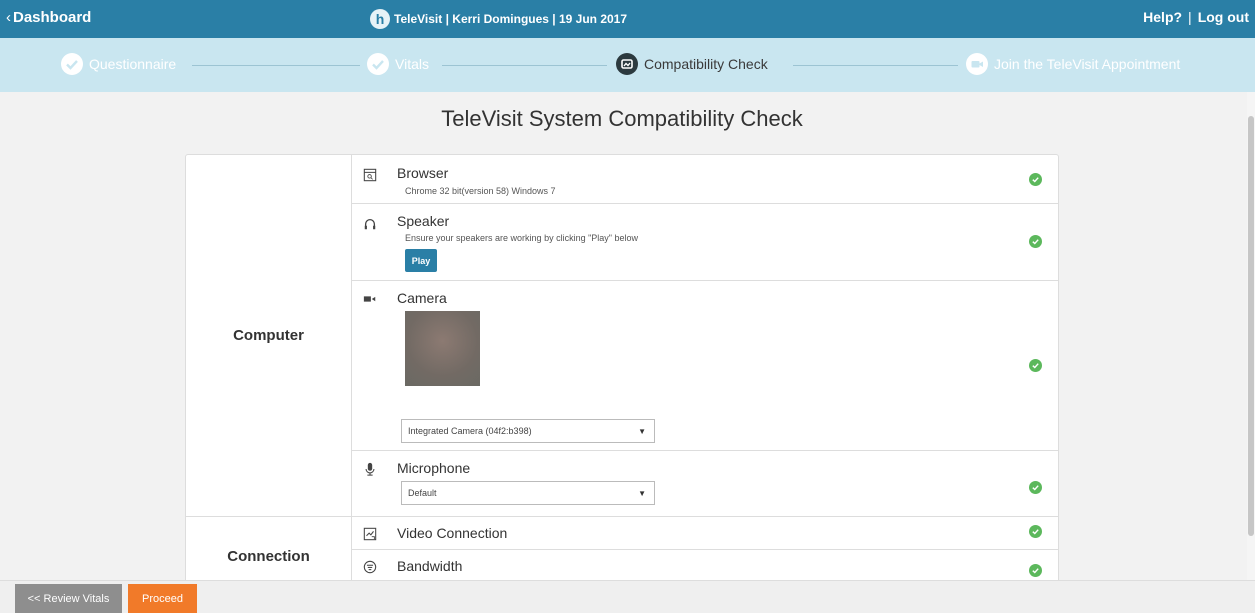 This screenshot has width=1255, height=613. I want to click on microphone-select-value: Default, so click(422, 493).